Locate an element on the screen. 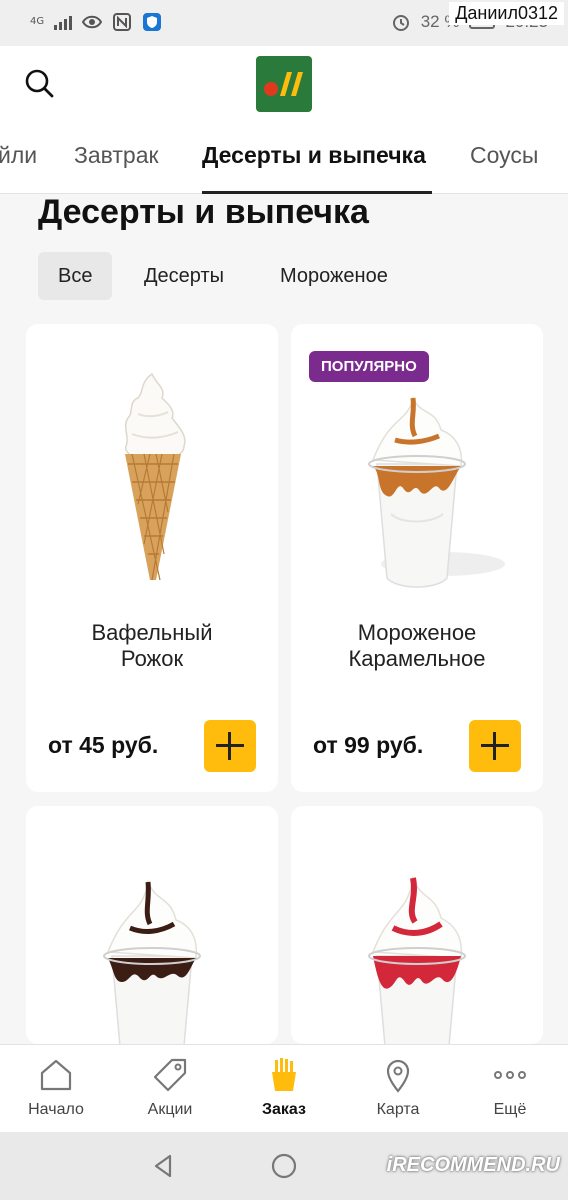  fries-icon is located at coordinates (284, 1074).